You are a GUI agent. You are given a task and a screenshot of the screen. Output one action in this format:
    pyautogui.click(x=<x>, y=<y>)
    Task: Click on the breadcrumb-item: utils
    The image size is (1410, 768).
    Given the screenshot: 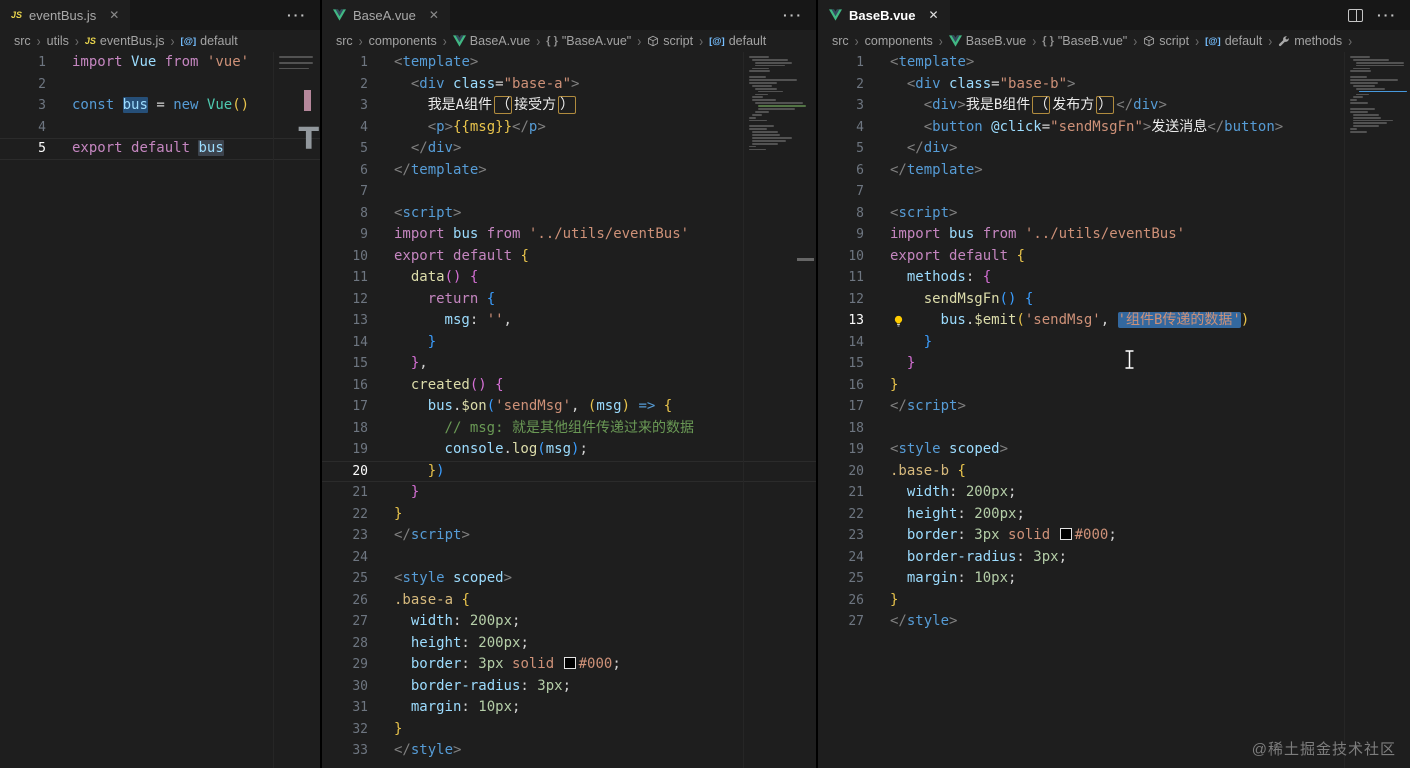 What is the action you would take?
    pyautogui.click(x=58, y=41)
    